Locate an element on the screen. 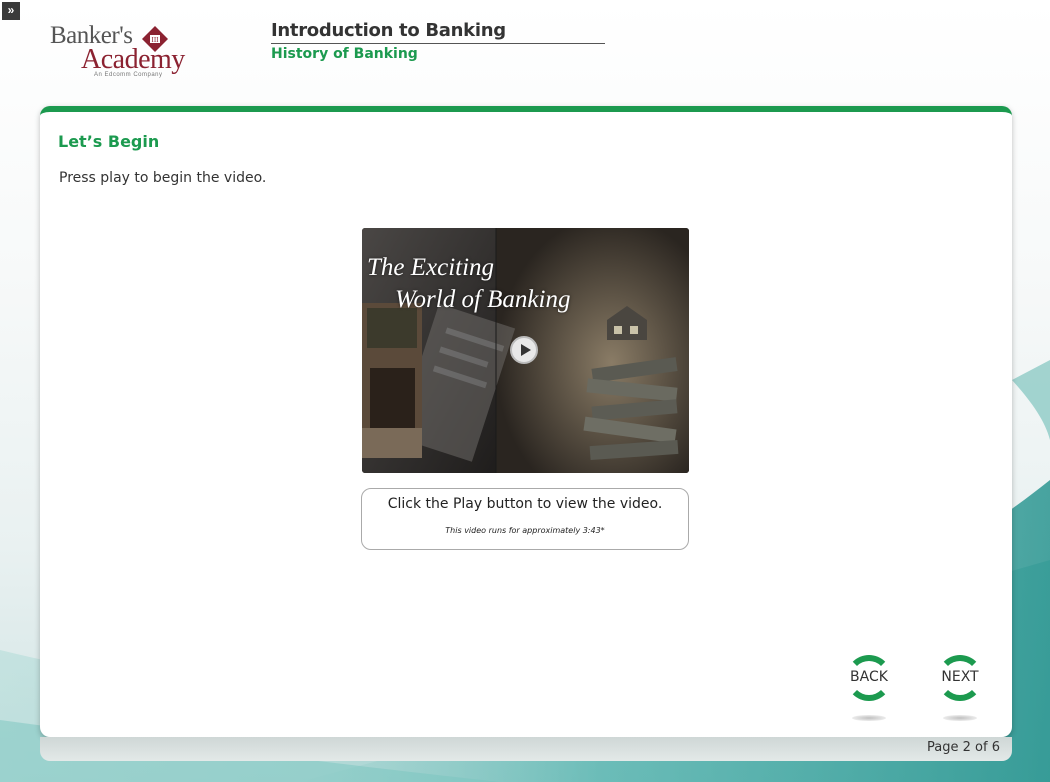 This screenshot has height=782, width=1050. page-footer: Page 2 of 6 is located at coordinates (526, 749).